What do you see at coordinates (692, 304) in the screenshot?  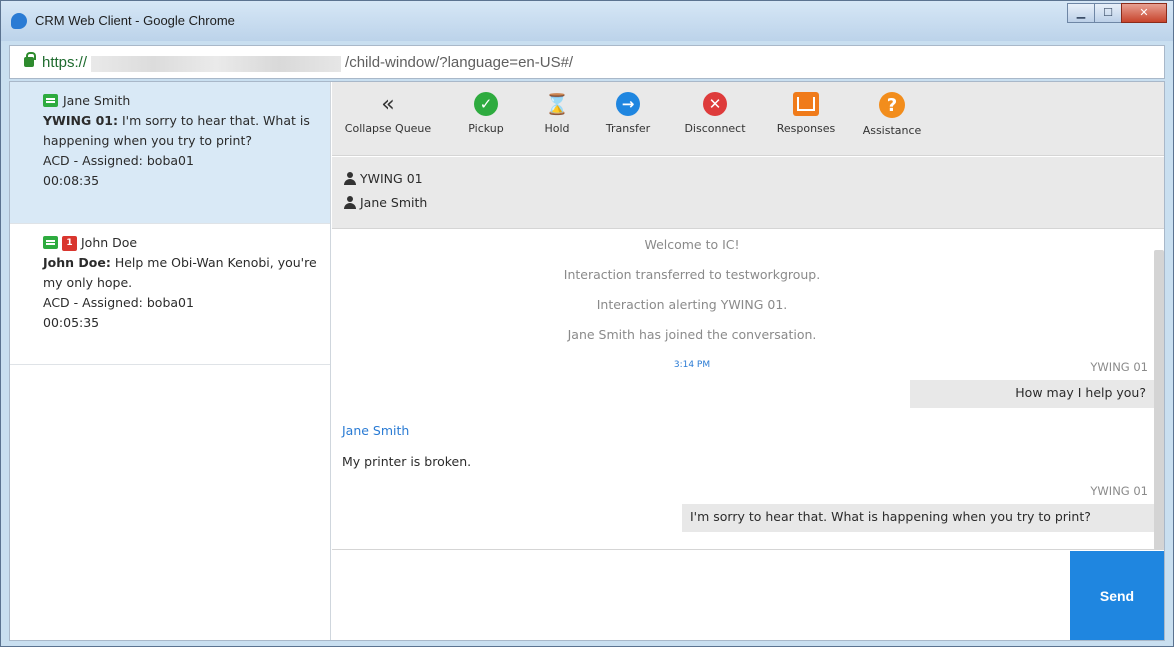 I see `system-message: Interaction alerting YWING 01.` at bounding box center [692, 304].